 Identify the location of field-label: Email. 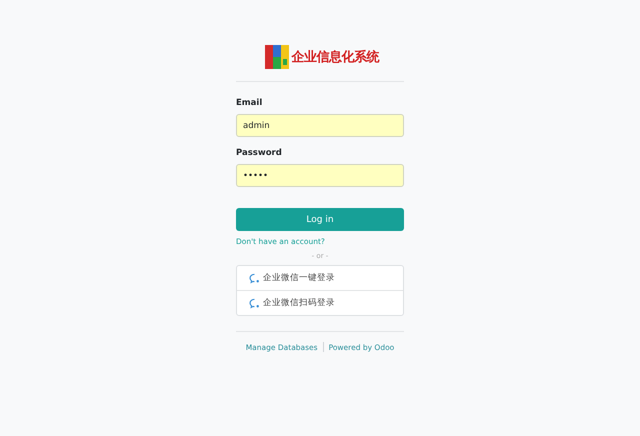
(250, 103).